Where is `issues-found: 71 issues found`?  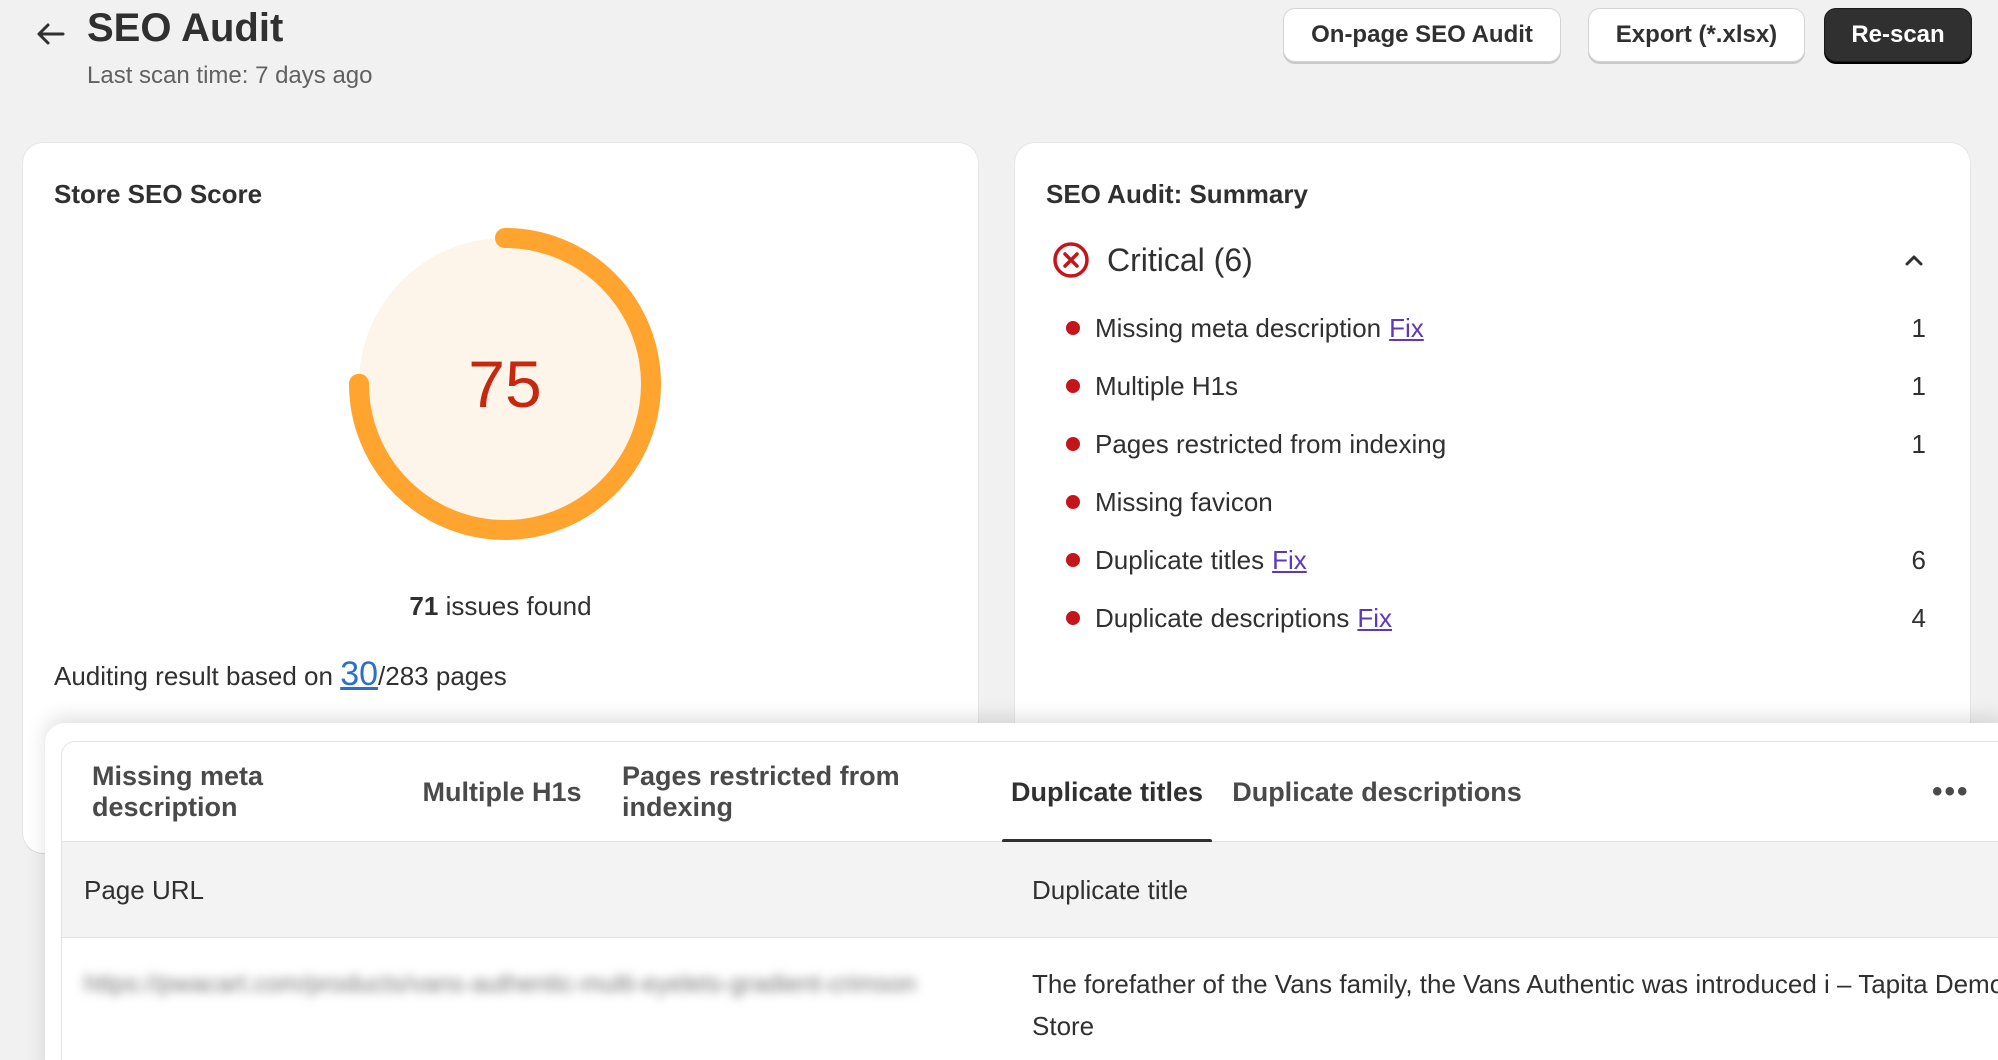
issues-found: 71 issues found is located at coordinates (500, 606).